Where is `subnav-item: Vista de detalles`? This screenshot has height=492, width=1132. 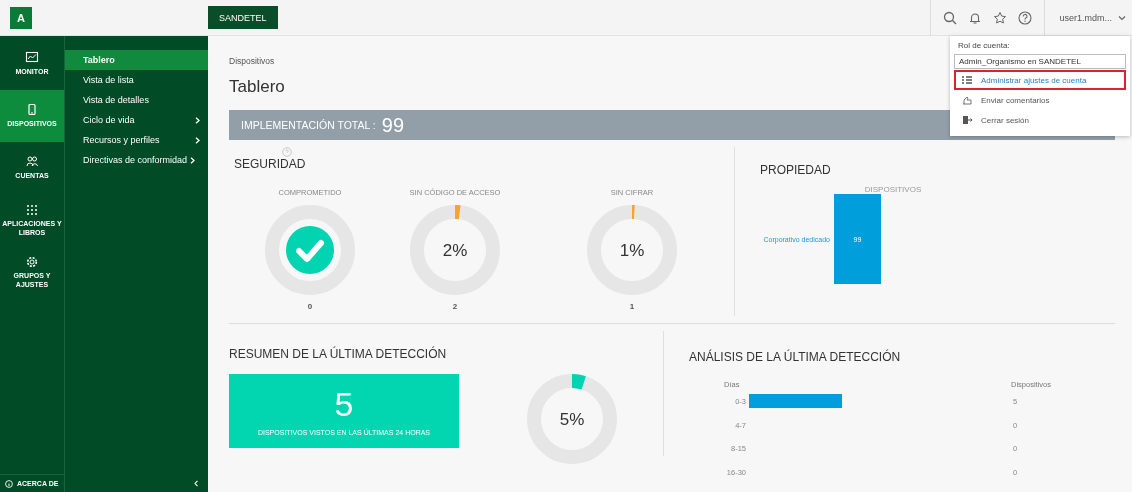 subnav-item: Vista de detalles is located at coordinates (136, 100).